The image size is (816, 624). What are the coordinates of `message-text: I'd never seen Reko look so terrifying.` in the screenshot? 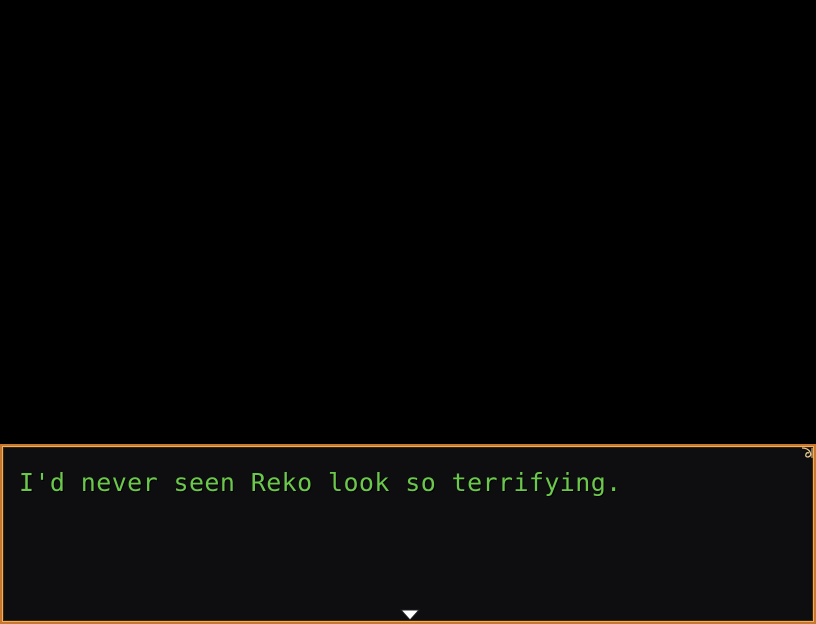 It's located at (320, 482).